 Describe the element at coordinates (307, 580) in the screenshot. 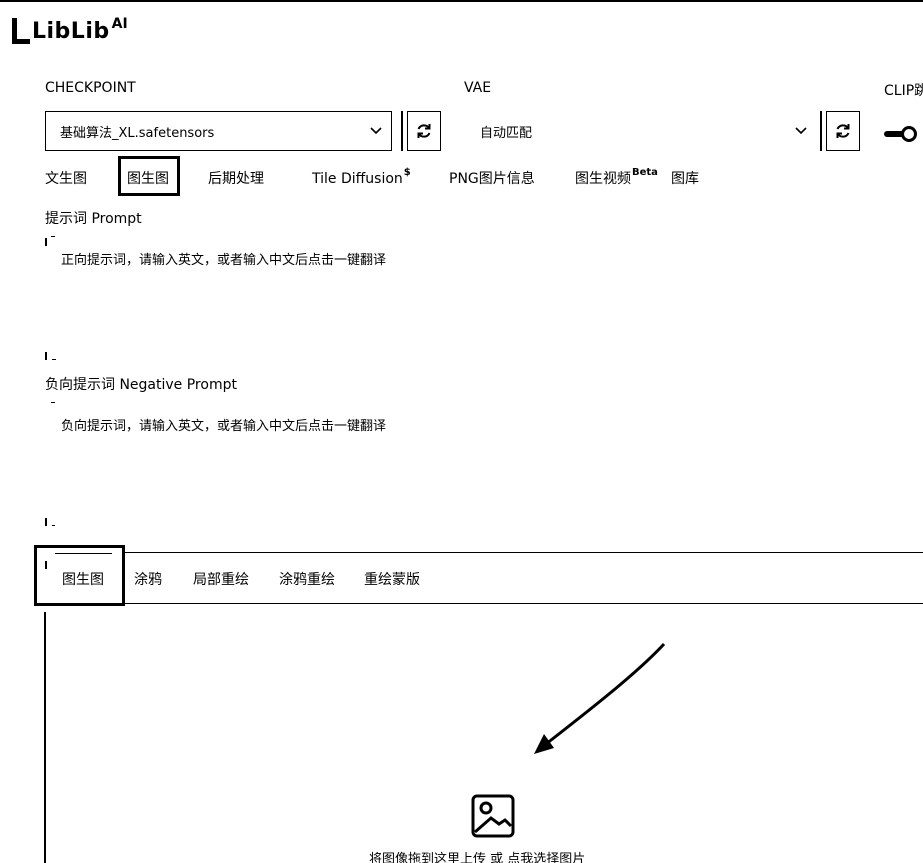

I see `subtab-inpaint-sketch: 涂鸦重绘` at that location.